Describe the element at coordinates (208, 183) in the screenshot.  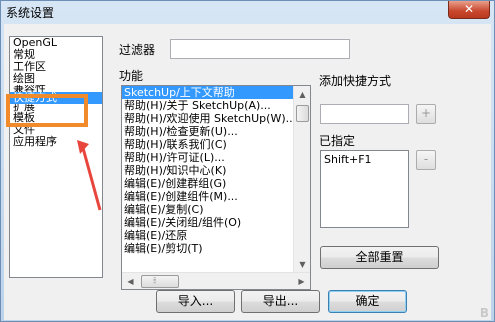
I see `function-item: 编辑(E)/创建群组(G)` at that location.